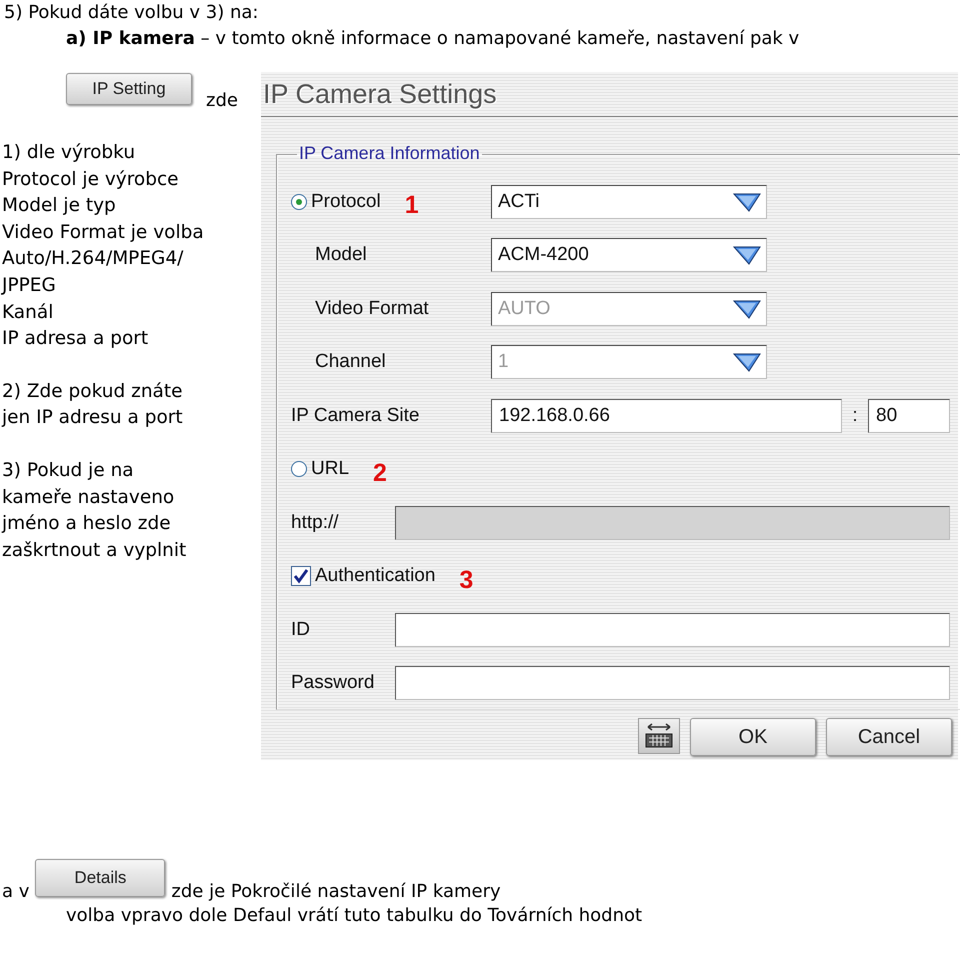  What do you see at coordinates (433, 39) in the screenshot?
I see `intro-text: a) IP kamera – v tomto okně informace o namapované kameře, nastavení pak v` at bounding box center [433, 39].